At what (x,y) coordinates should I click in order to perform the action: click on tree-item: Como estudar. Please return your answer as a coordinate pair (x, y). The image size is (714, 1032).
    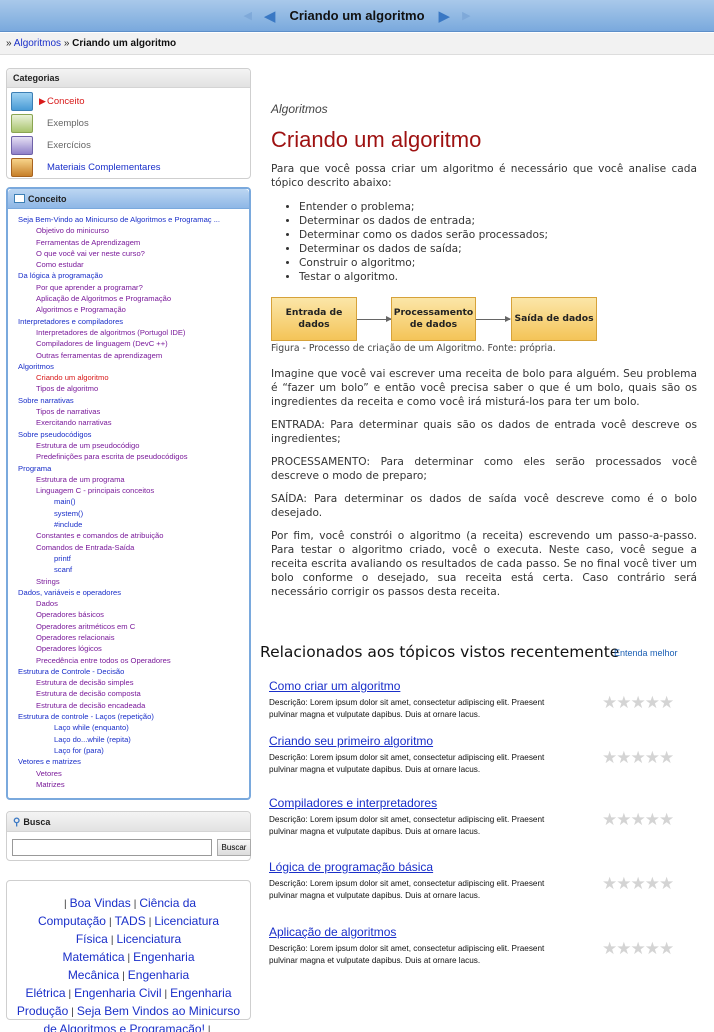
    Looking at the image, I should click on (128, 264).